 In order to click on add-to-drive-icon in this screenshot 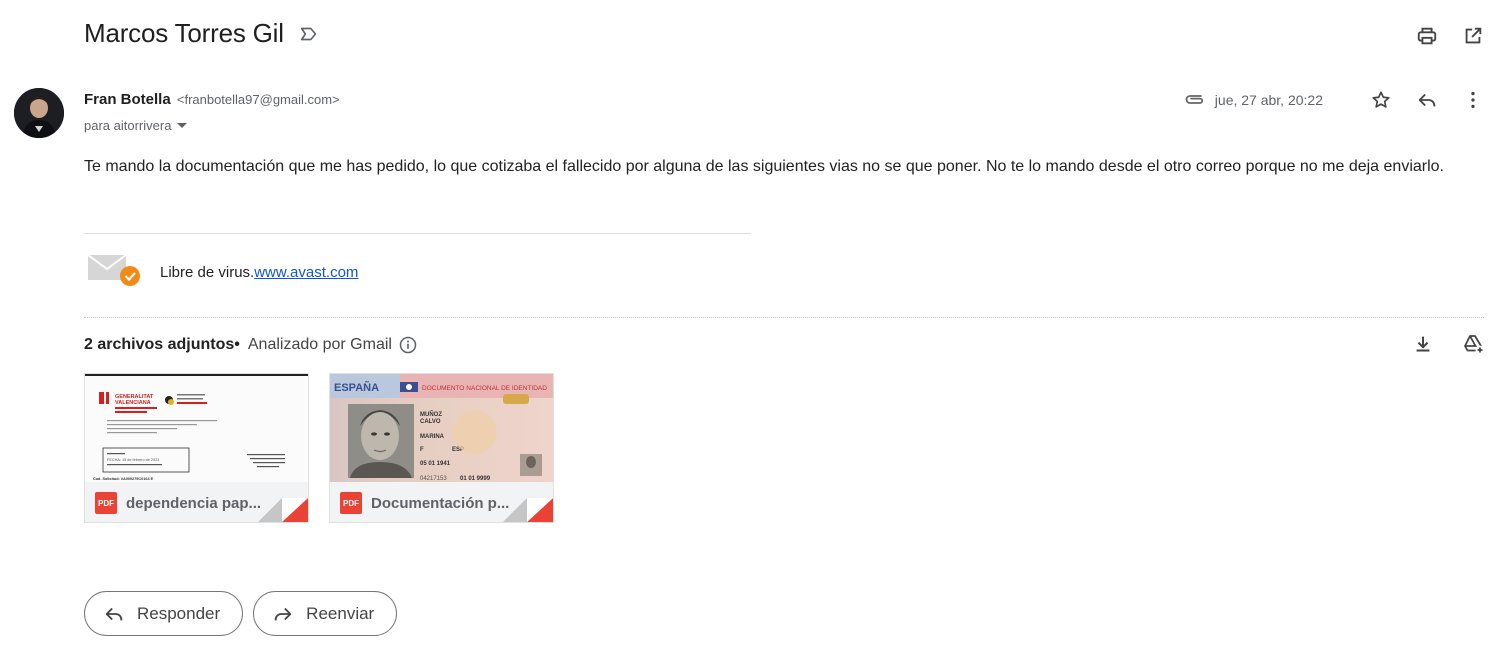, I will do `click(1473, 344)`.